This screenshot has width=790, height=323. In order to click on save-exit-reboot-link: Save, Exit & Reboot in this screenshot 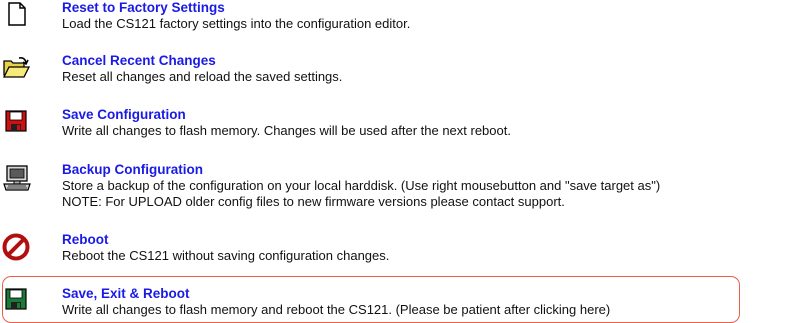, I will do `click(336, 294)`.